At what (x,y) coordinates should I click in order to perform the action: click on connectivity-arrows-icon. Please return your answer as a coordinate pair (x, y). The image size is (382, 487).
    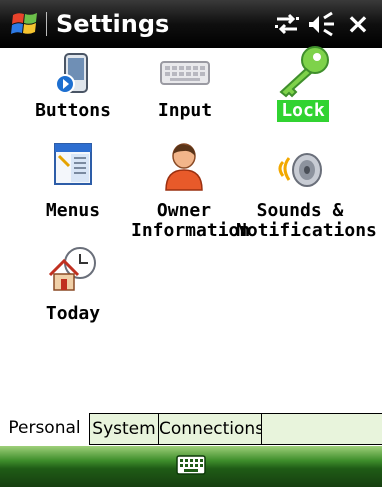
    Looking at the image, I should click on (287, 24).